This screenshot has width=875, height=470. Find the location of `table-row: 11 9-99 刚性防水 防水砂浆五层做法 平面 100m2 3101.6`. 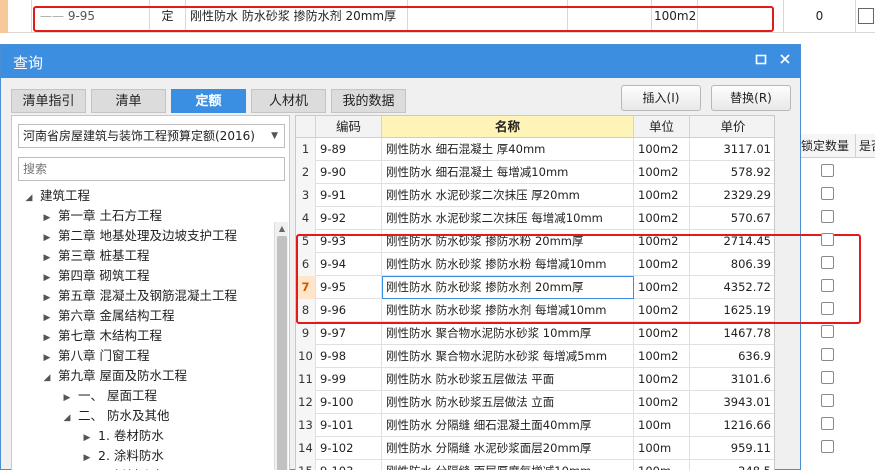

table-row: 11 9-99 刚性防水 防水砂浆五层做法 平面 100m2 3101.6 is located at coordinates (535, 379).